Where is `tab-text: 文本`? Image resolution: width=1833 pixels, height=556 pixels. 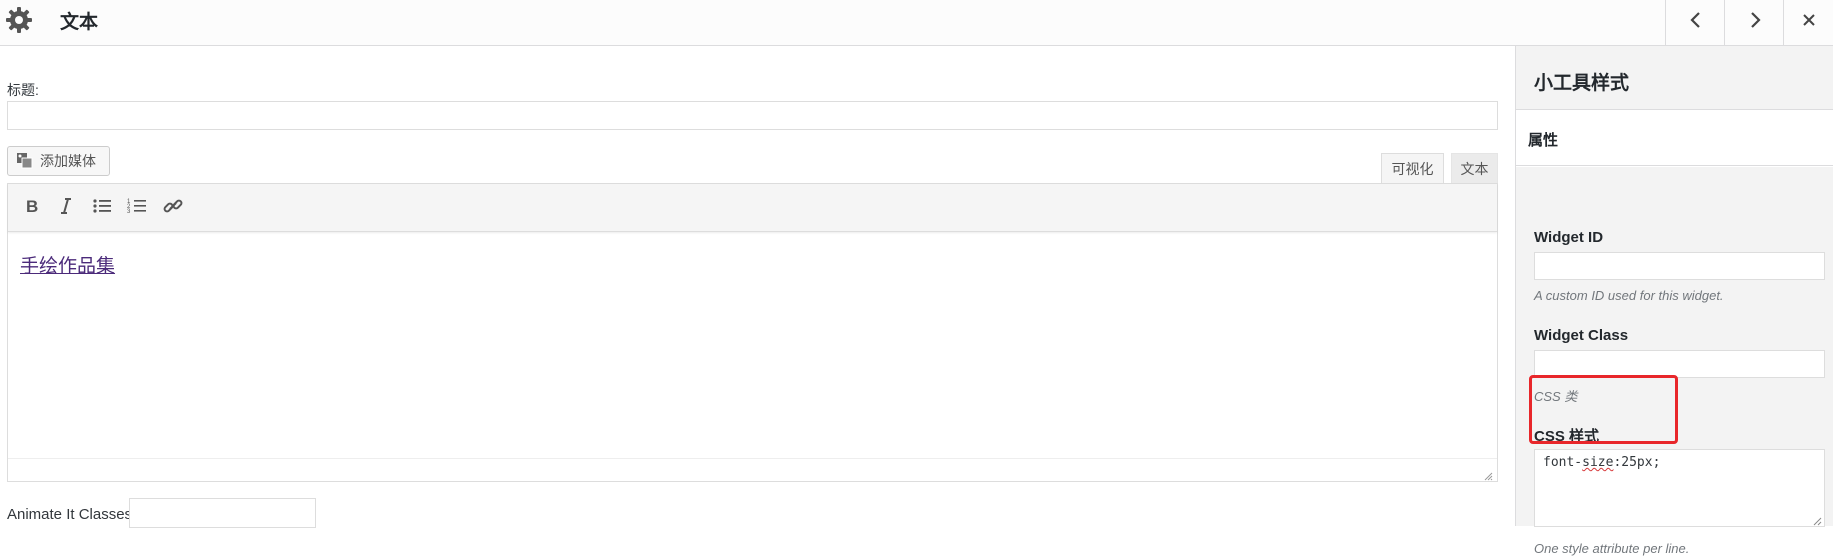 tab-text: 文本 is located at coordinates (1474, 168).